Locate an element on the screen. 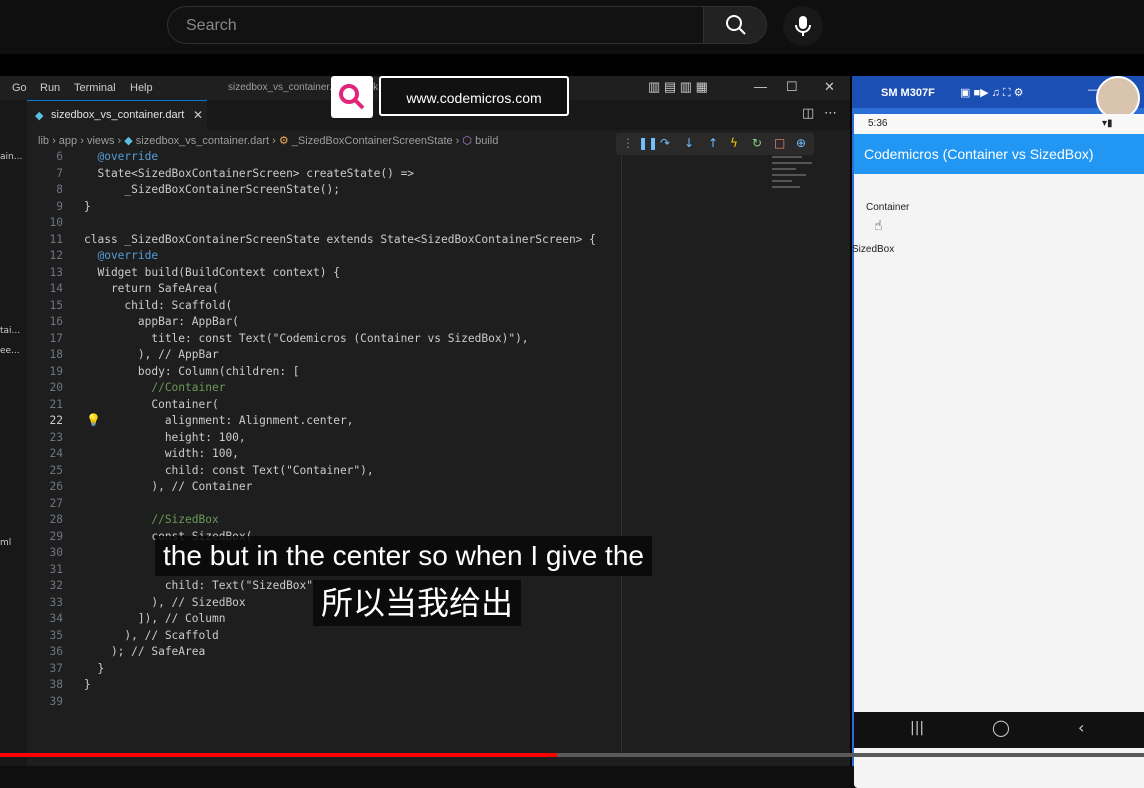 The width and height of the screenshot is (1144, 788). hot-reload-icon: ϟ is located at coordinates (734, 143).